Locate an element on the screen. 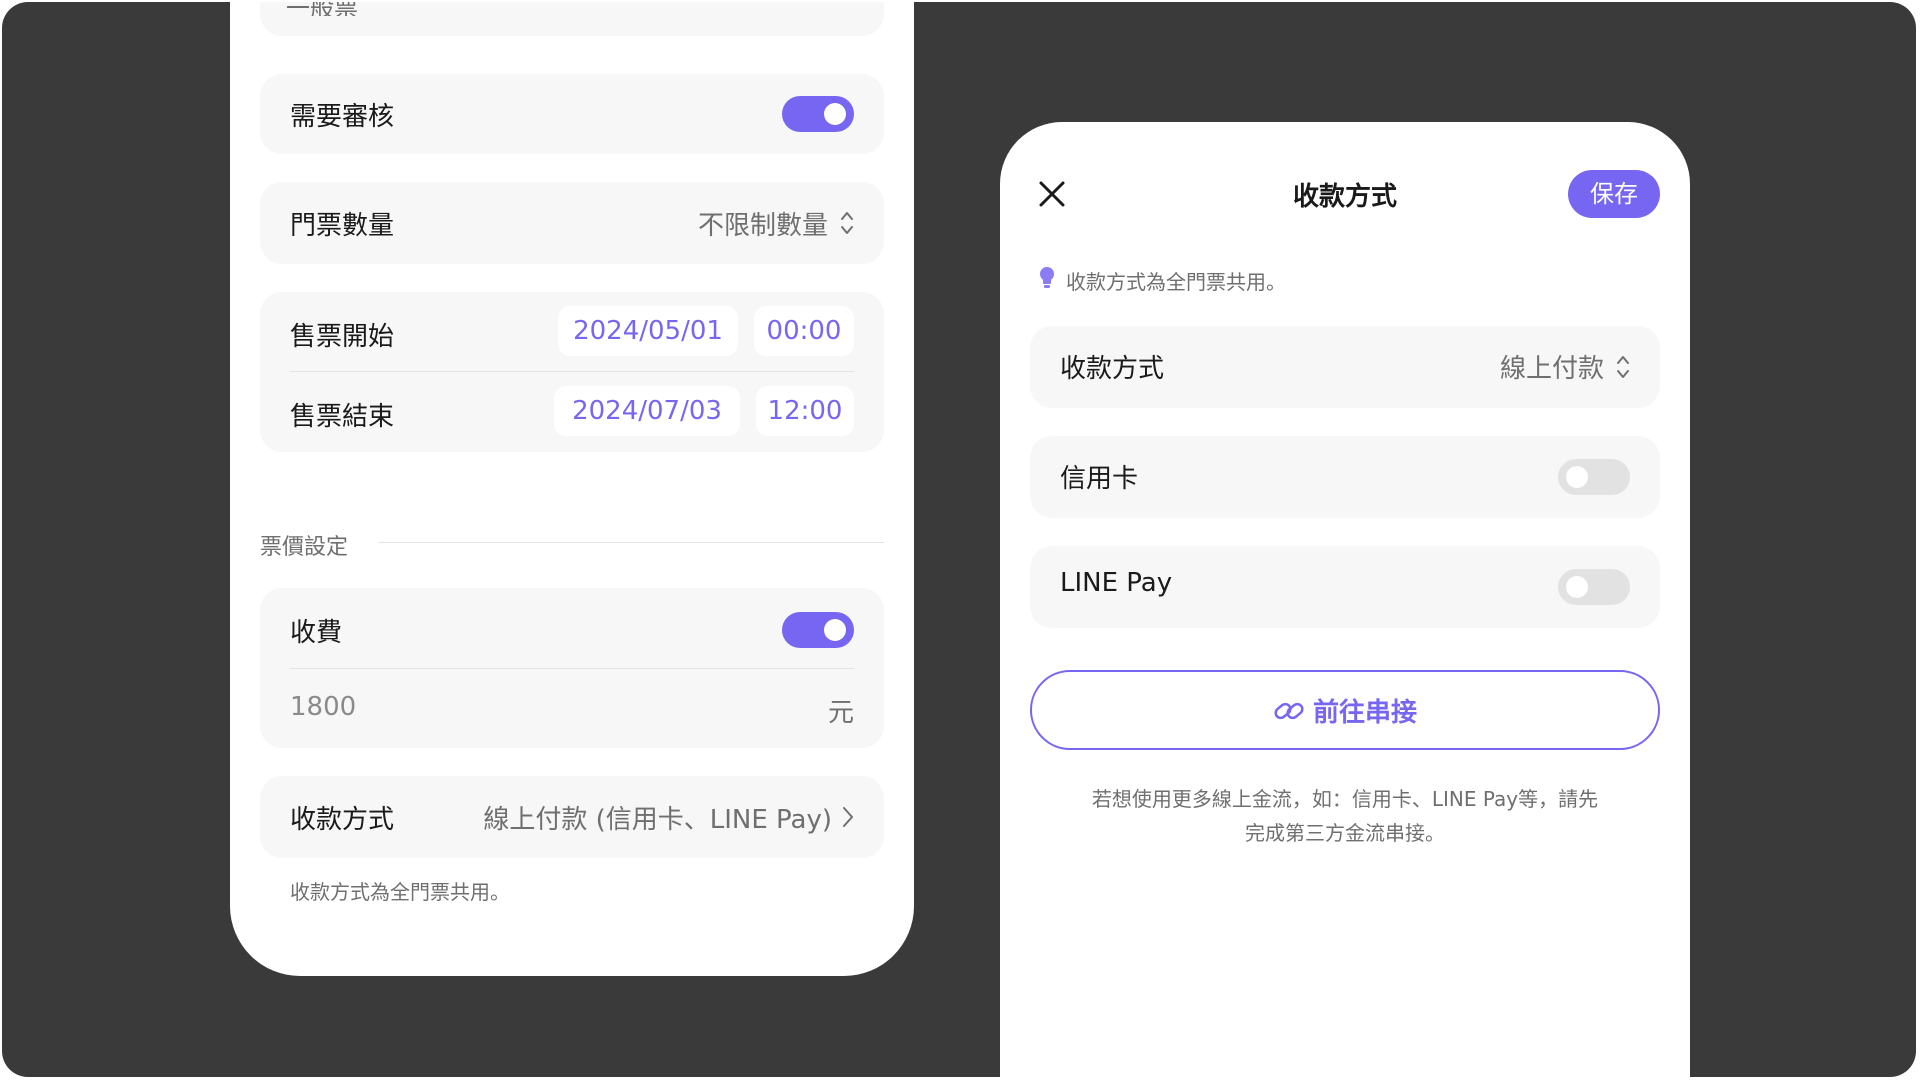  price-section-title: 票價設定 is located at coordinates (304, 547).